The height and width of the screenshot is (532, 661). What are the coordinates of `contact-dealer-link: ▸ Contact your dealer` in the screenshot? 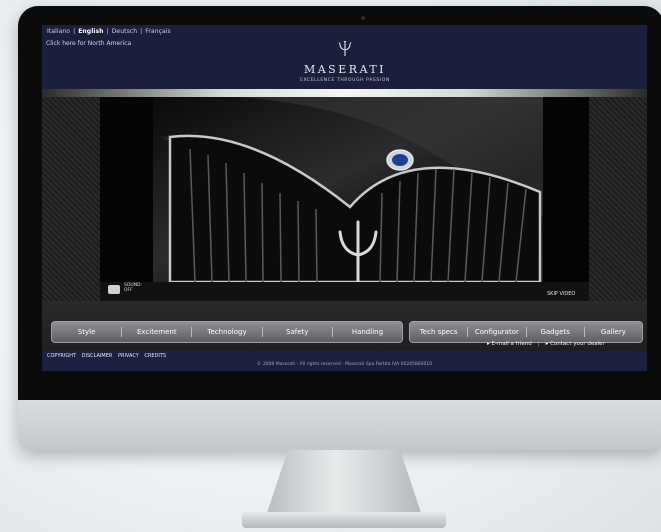 It's located at (575, 344).